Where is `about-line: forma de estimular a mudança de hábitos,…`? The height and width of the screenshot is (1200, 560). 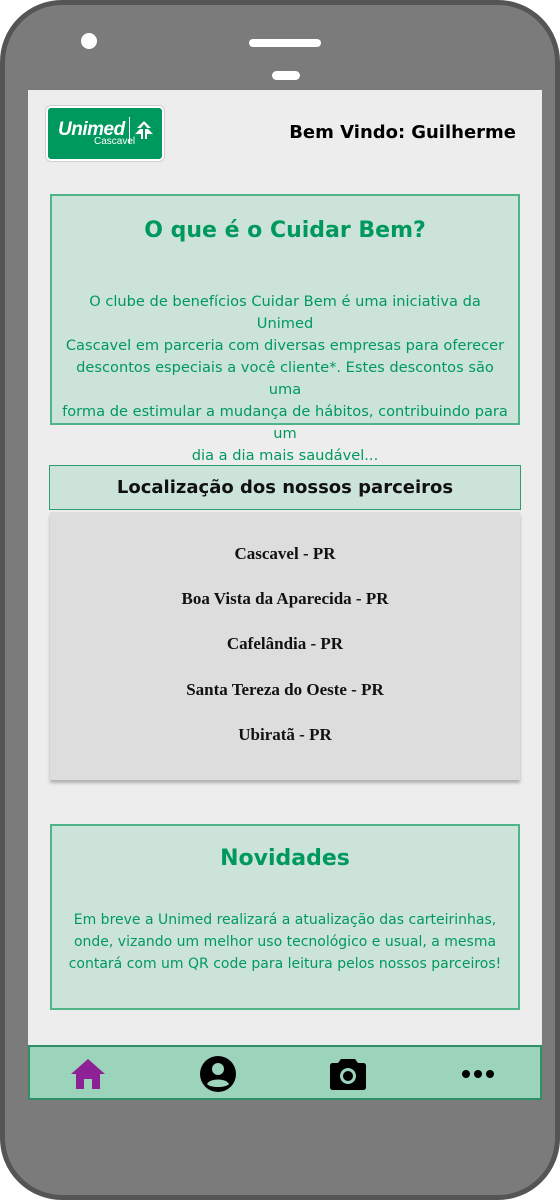
about-line: forma de estimular a mudança de hábitos,… is located at coordinates (285, 422).